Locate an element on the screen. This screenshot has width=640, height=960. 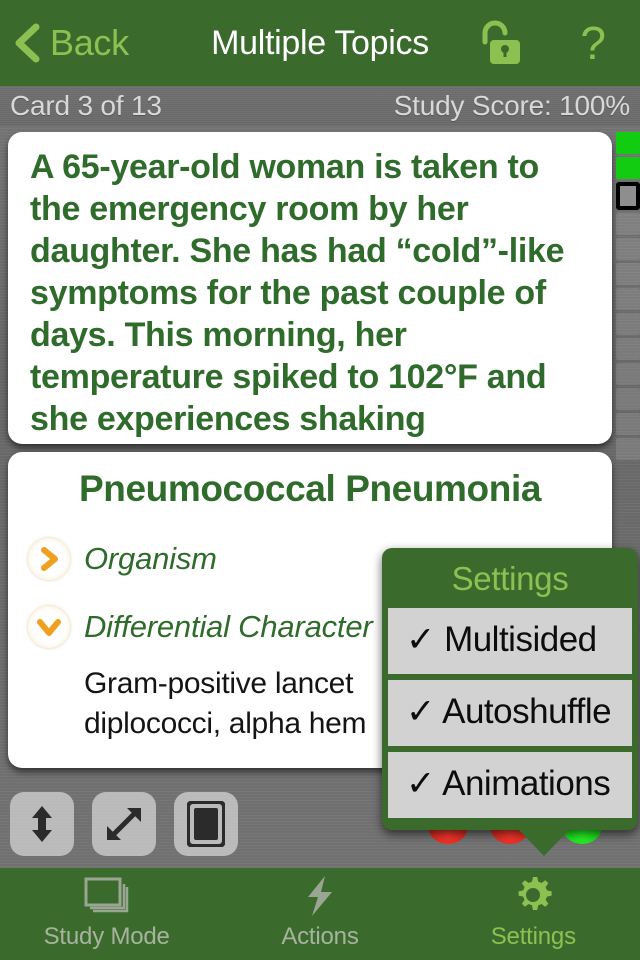
answer-section-label: Differential Character is located at coordinates (228, 626).